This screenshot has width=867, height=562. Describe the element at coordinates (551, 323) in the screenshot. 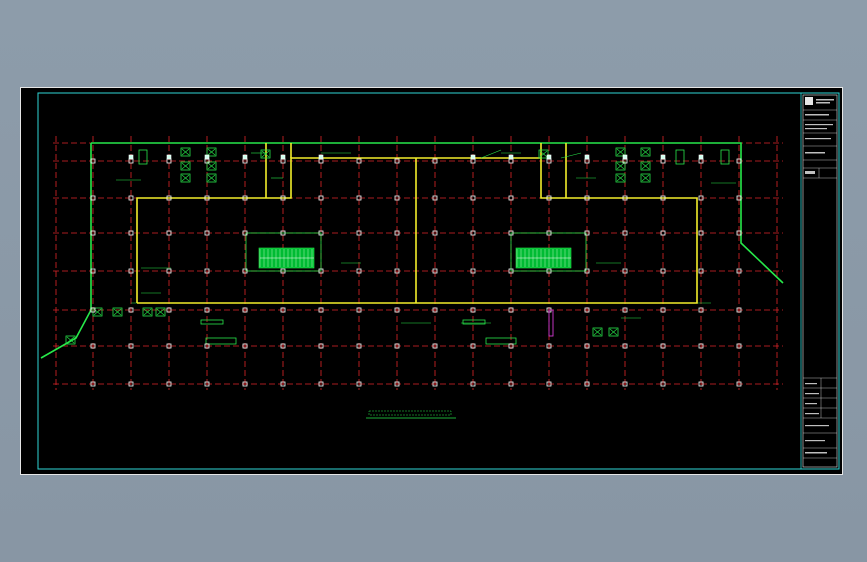

I see `magenta-annotation` at that location.